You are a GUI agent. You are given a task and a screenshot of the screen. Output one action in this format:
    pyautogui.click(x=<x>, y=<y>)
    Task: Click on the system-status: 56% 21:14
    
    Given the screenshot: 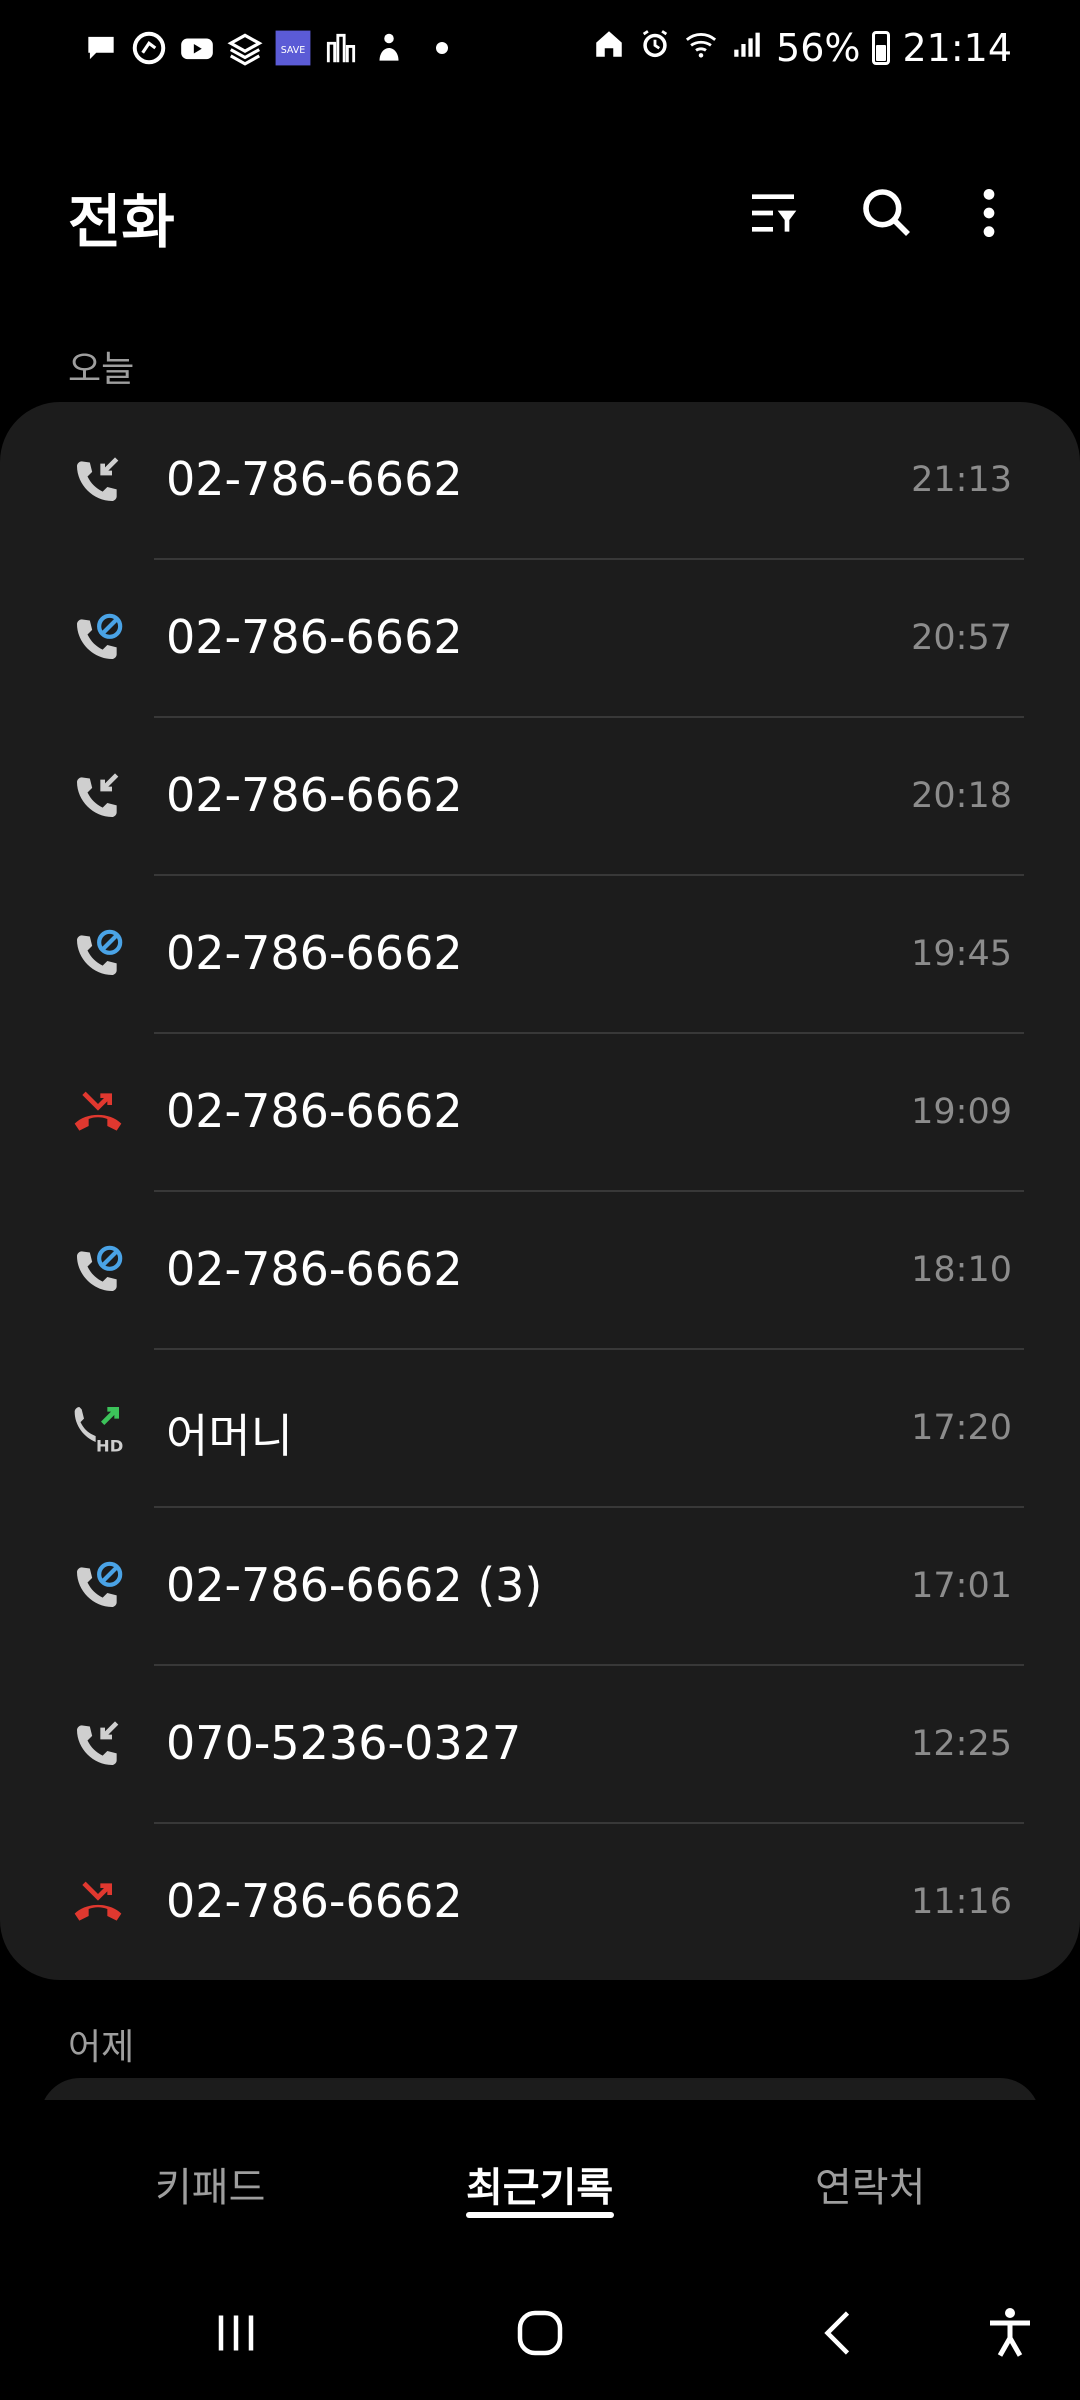 What is the action you would take?
    pyautogui.click(x=802, y=48)
    